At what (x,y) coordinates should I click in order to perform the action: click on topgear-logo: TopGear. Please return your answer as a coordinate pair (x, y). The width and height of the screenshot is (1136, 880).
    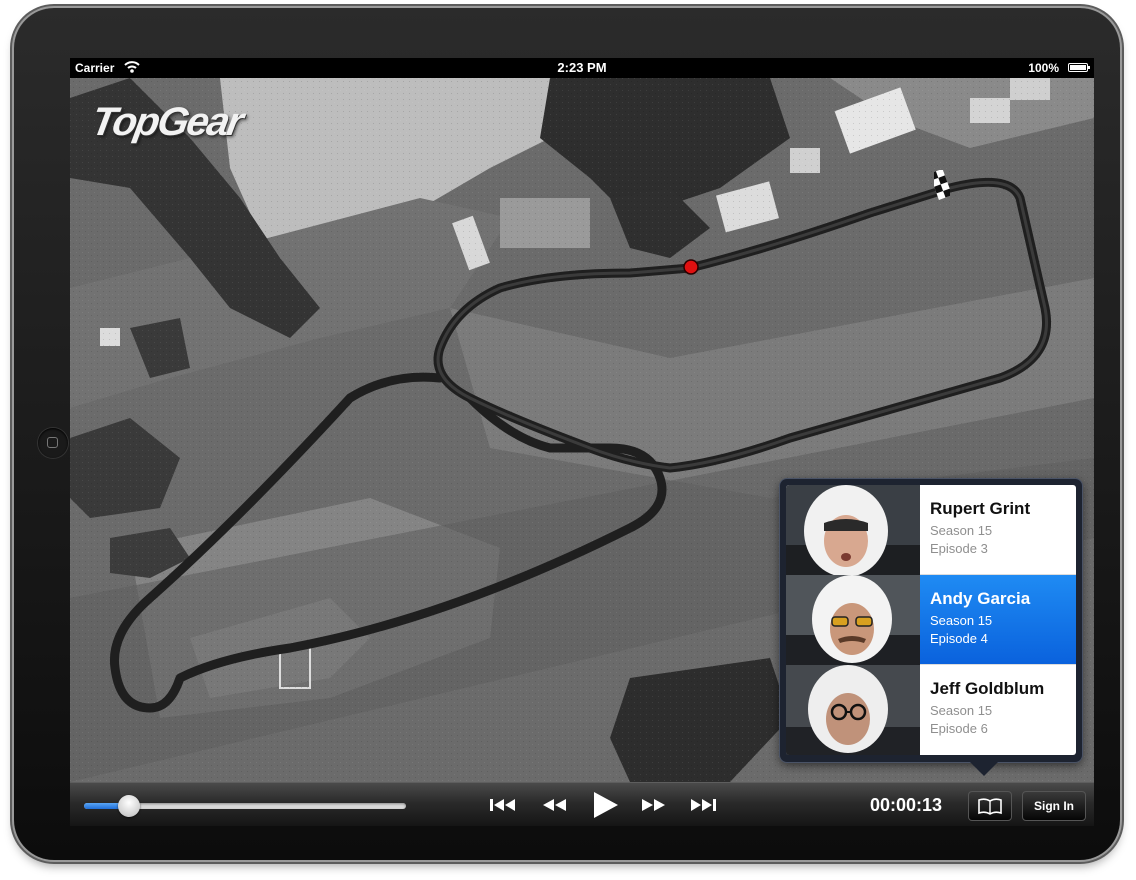
    Looking at the image, I should click on (166, 122).